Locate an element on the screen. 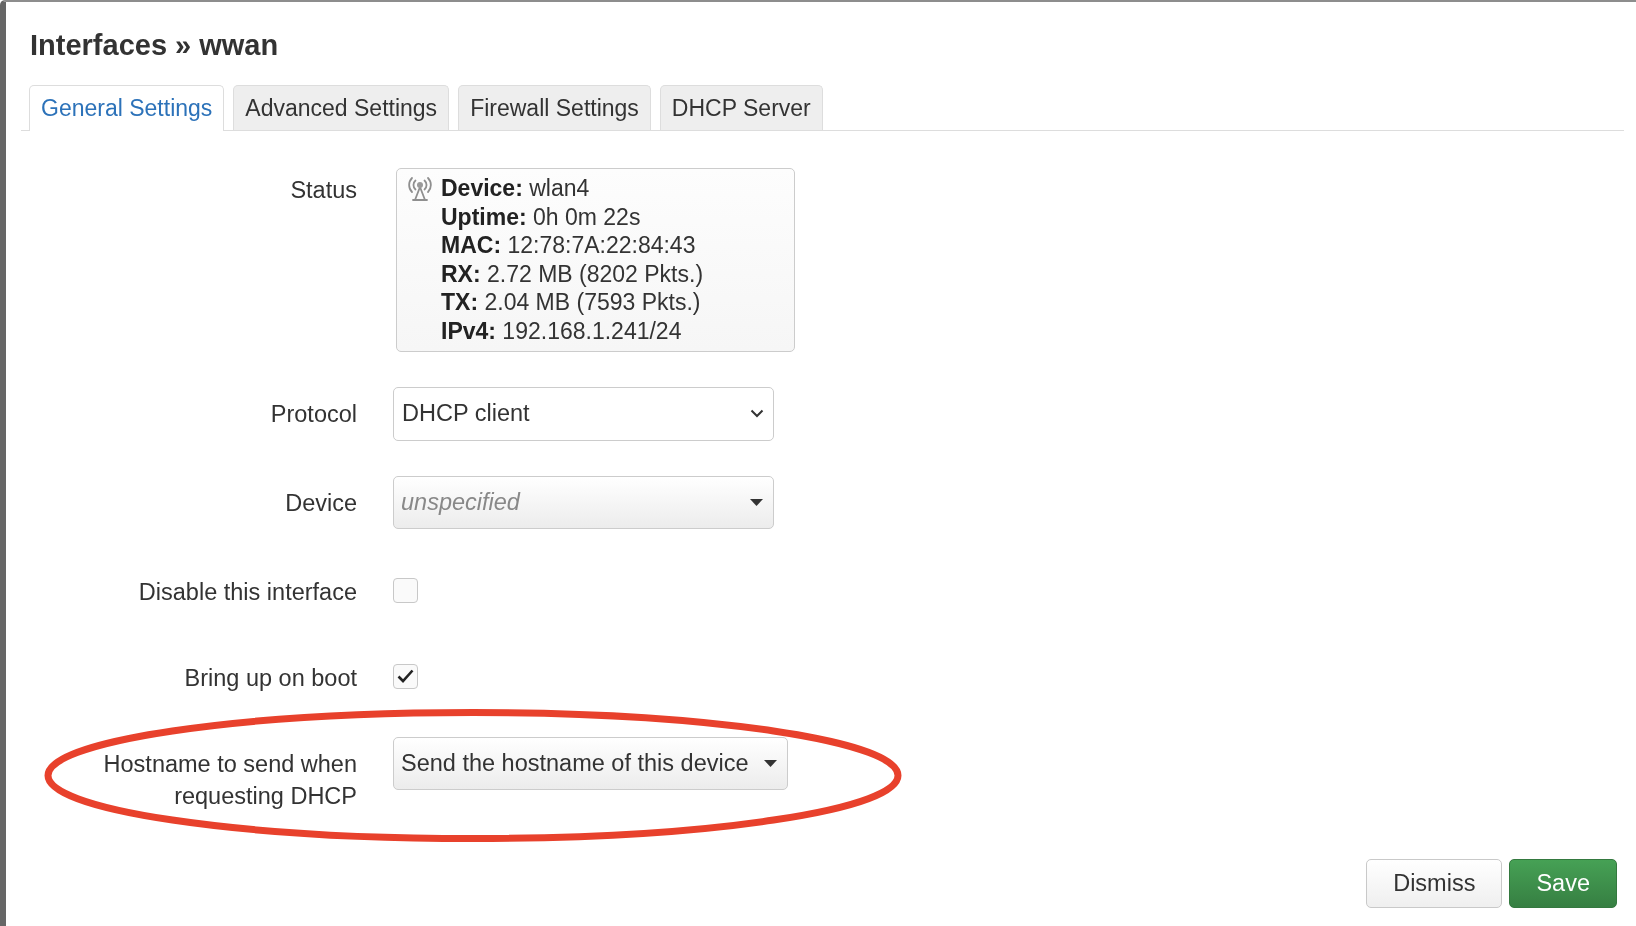 This screenshot has width=1636, height=926. status-line: Uptime: 0h 0m 22s is located at coordinates (541, 217).